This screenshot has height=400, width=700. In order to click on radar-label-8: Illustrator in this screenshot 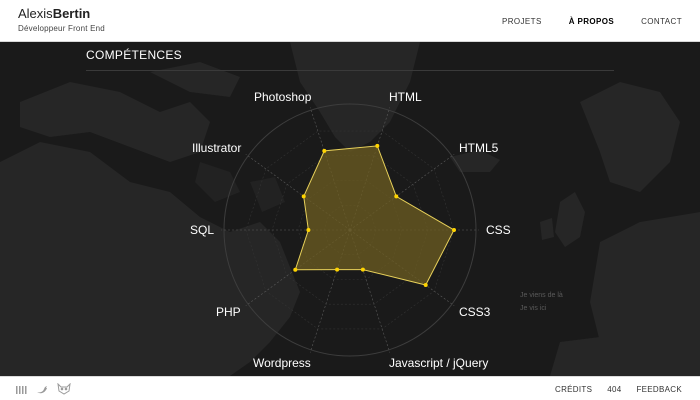, I will do `click(217, 148)`.